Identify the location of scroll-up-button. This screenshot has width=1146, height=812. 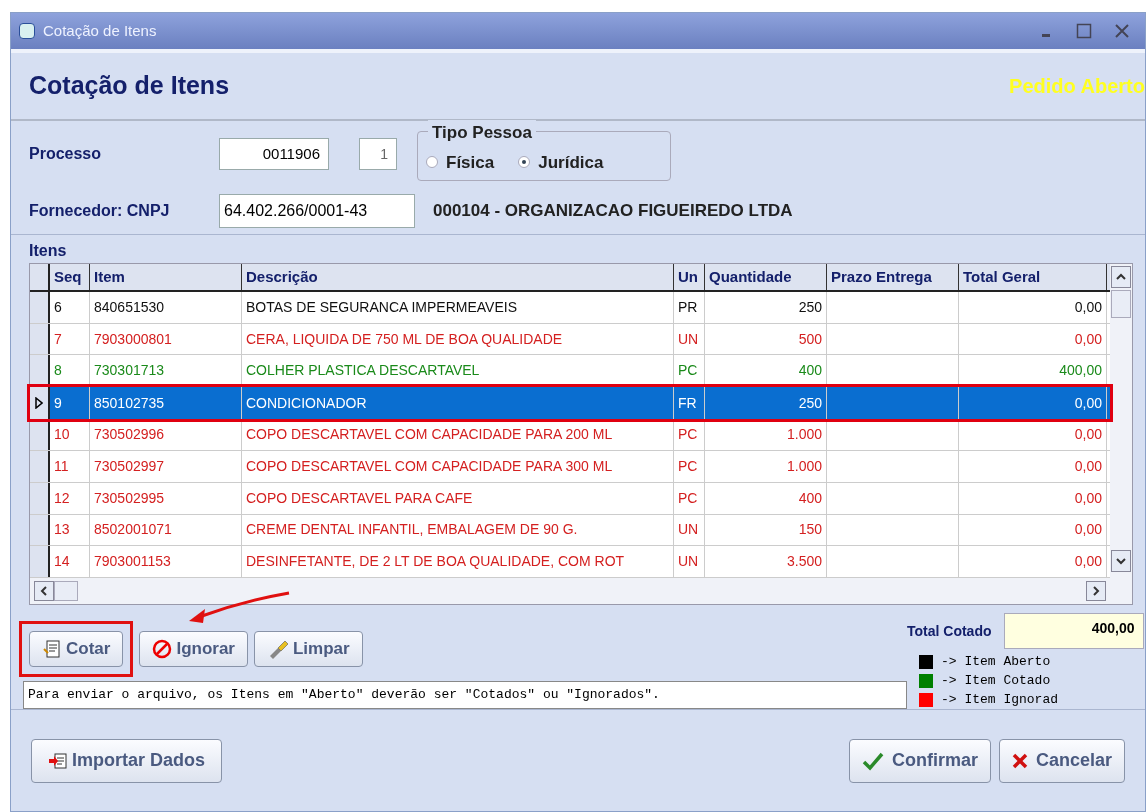
(1121, 277).